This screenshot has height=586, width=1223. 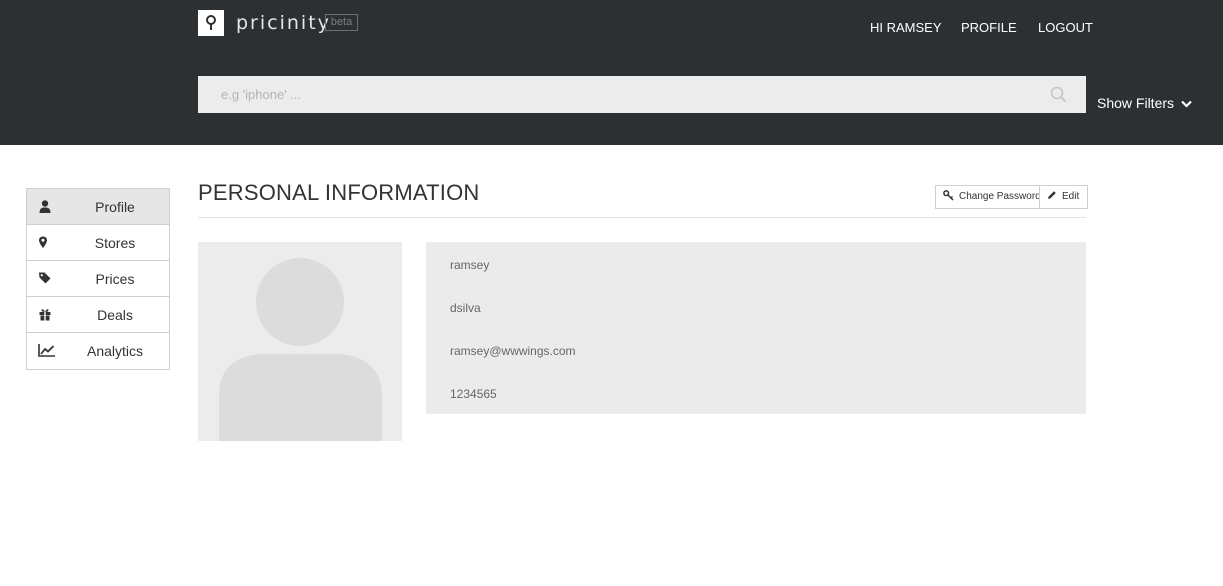 I want to click on sidebar-item-stores: Stores, so click(x=98, y=243).